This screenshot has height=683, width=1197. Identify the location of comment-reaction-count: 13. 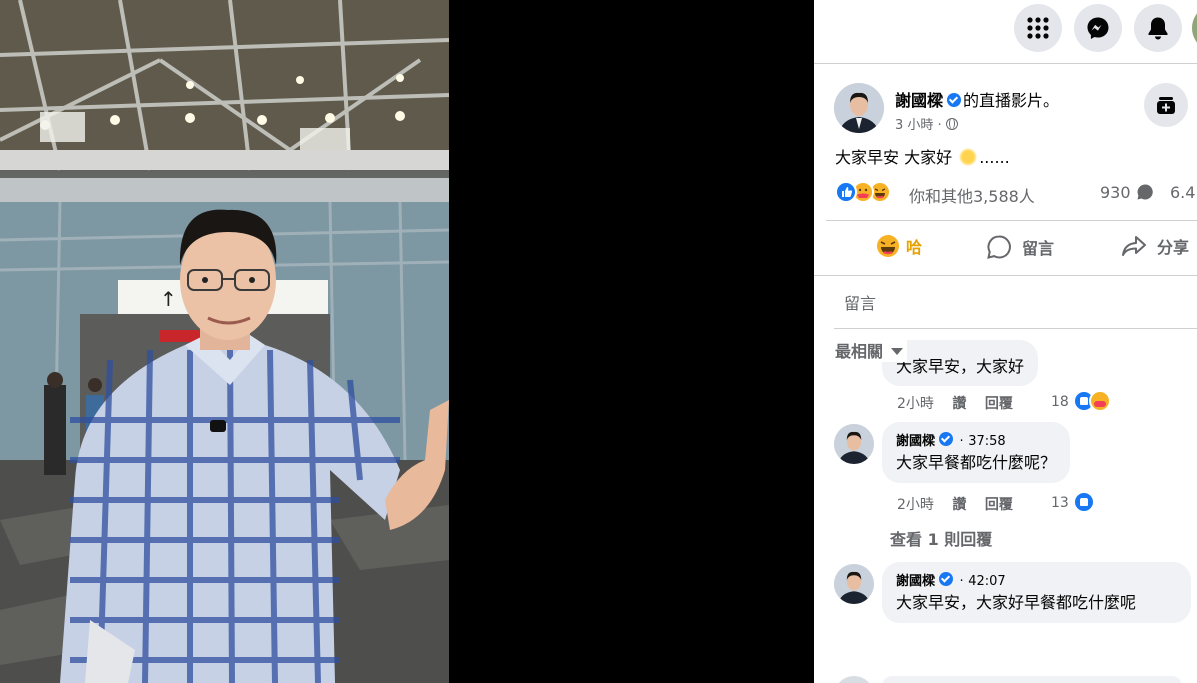
(1073, 502).